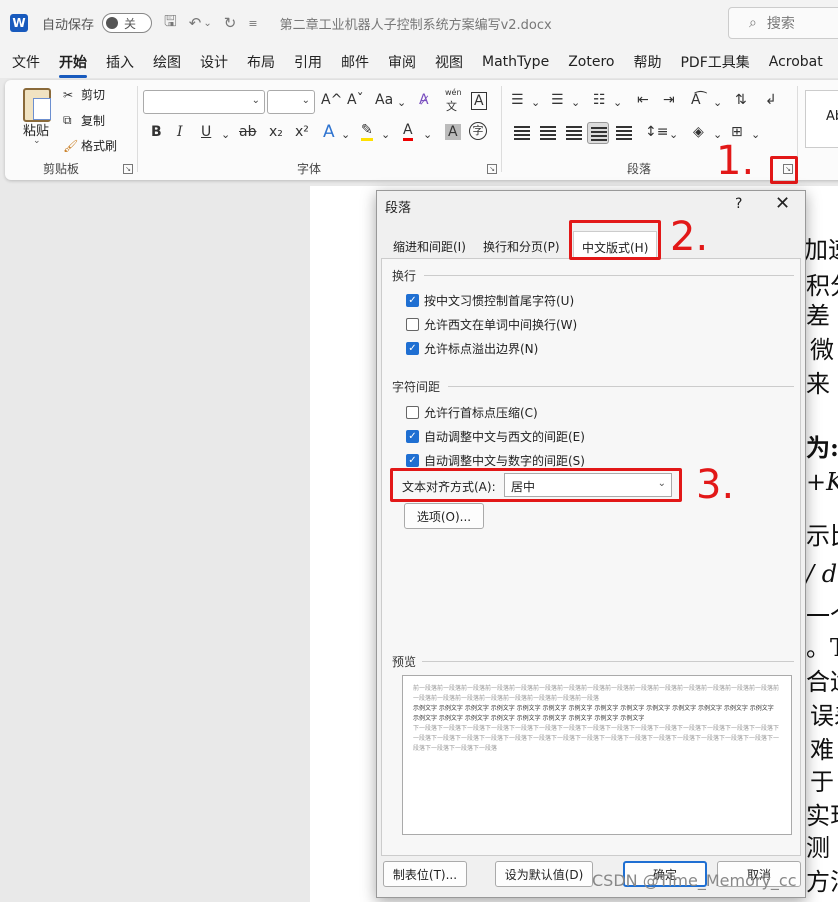 The image size is (838, 902). What do you see at coordinates (673, 134) in the screenshot?
I see `line-spacing-dropdown-icon: ⌄` at bounding box center [673, 134].